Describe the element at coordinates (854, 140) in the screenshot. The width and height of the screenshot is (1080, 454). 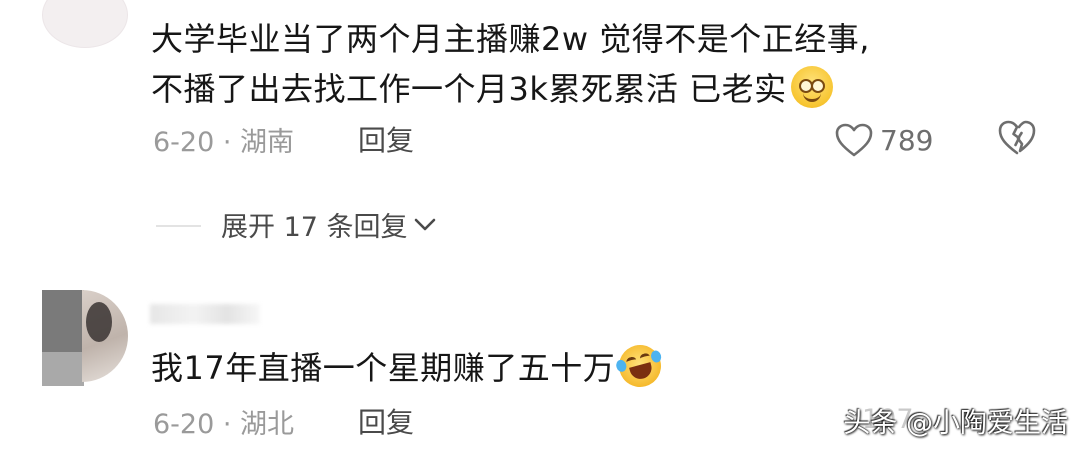
I see `heart-icon` at that location.